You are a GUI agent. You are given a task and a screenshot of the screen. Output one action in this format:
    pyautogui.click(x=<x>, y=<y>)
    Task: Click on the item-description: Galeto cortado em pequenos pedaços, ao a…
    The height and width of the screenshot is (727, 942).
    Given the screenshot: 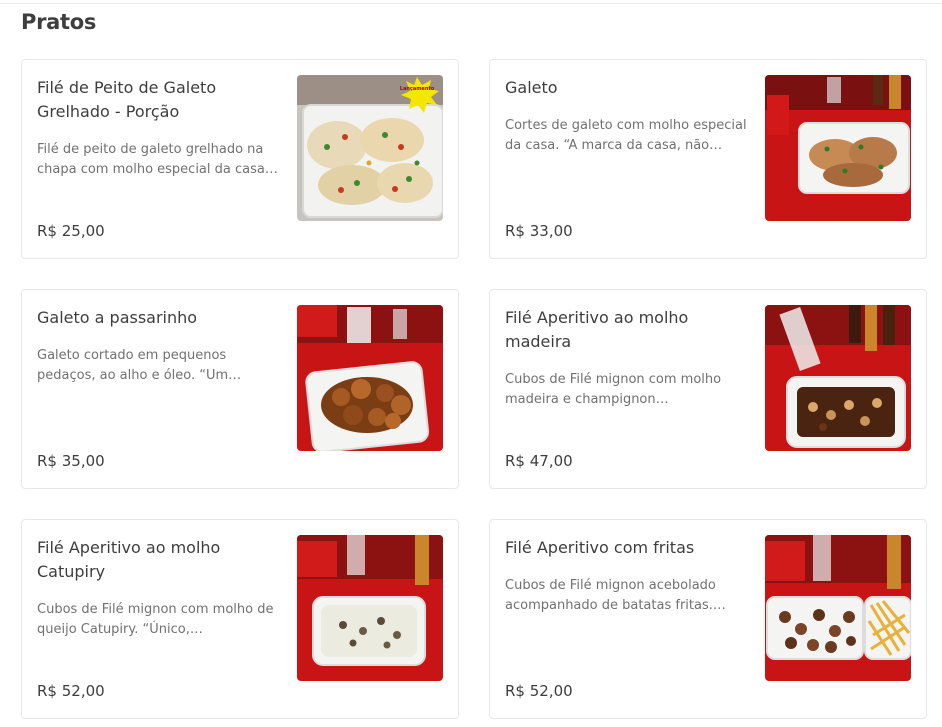 What is the action you would take?
    pyautogui.click(x=139, y=365)
    